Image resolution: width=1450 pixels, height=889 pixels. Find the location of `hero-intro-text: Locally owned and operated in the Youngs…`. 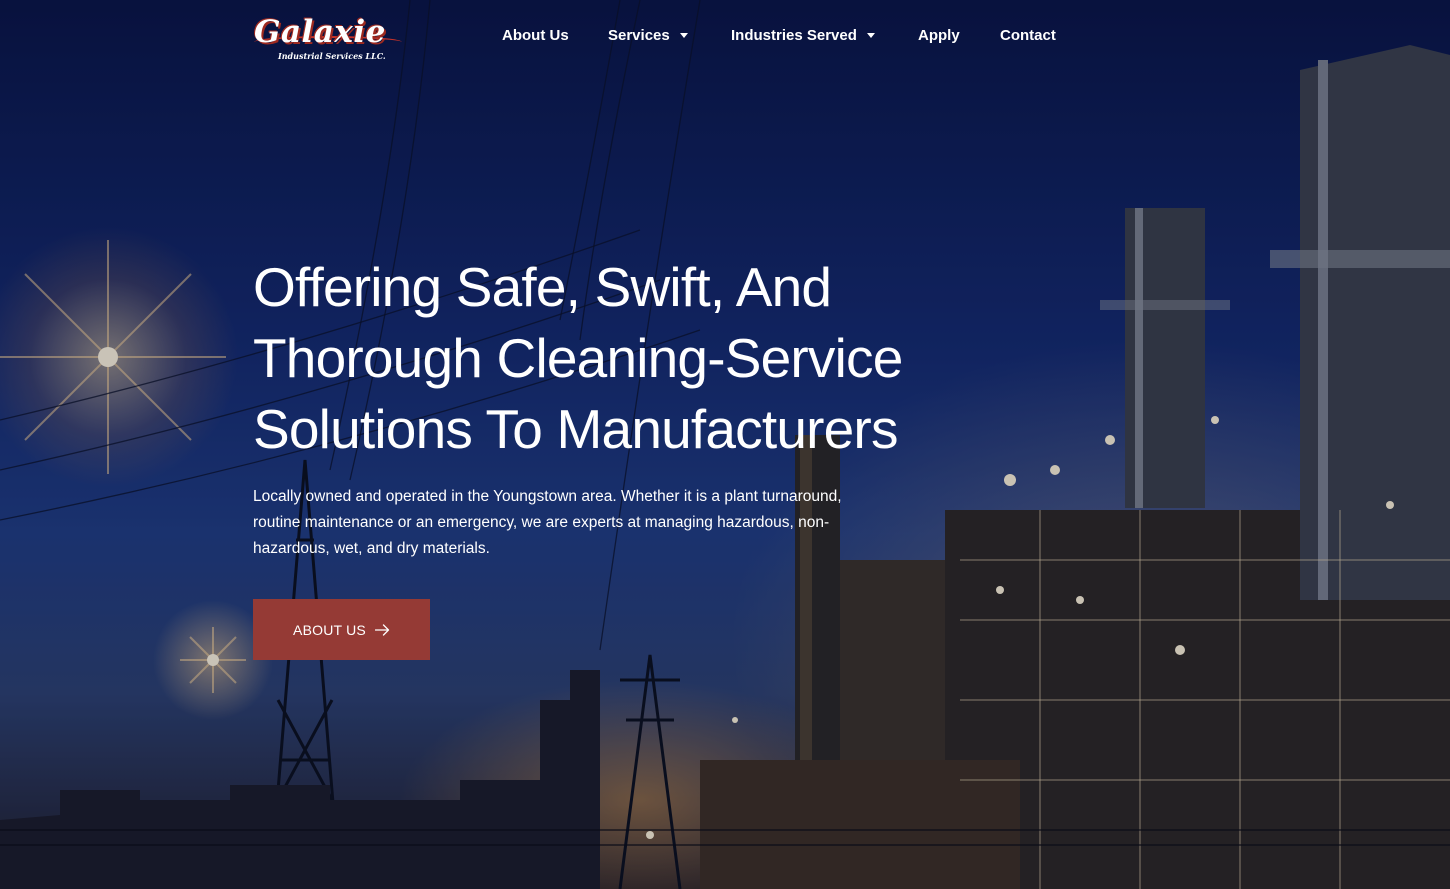

hero-intro-text: Locally owned and operated in the Youngs… is located at coordinates (583, 523).